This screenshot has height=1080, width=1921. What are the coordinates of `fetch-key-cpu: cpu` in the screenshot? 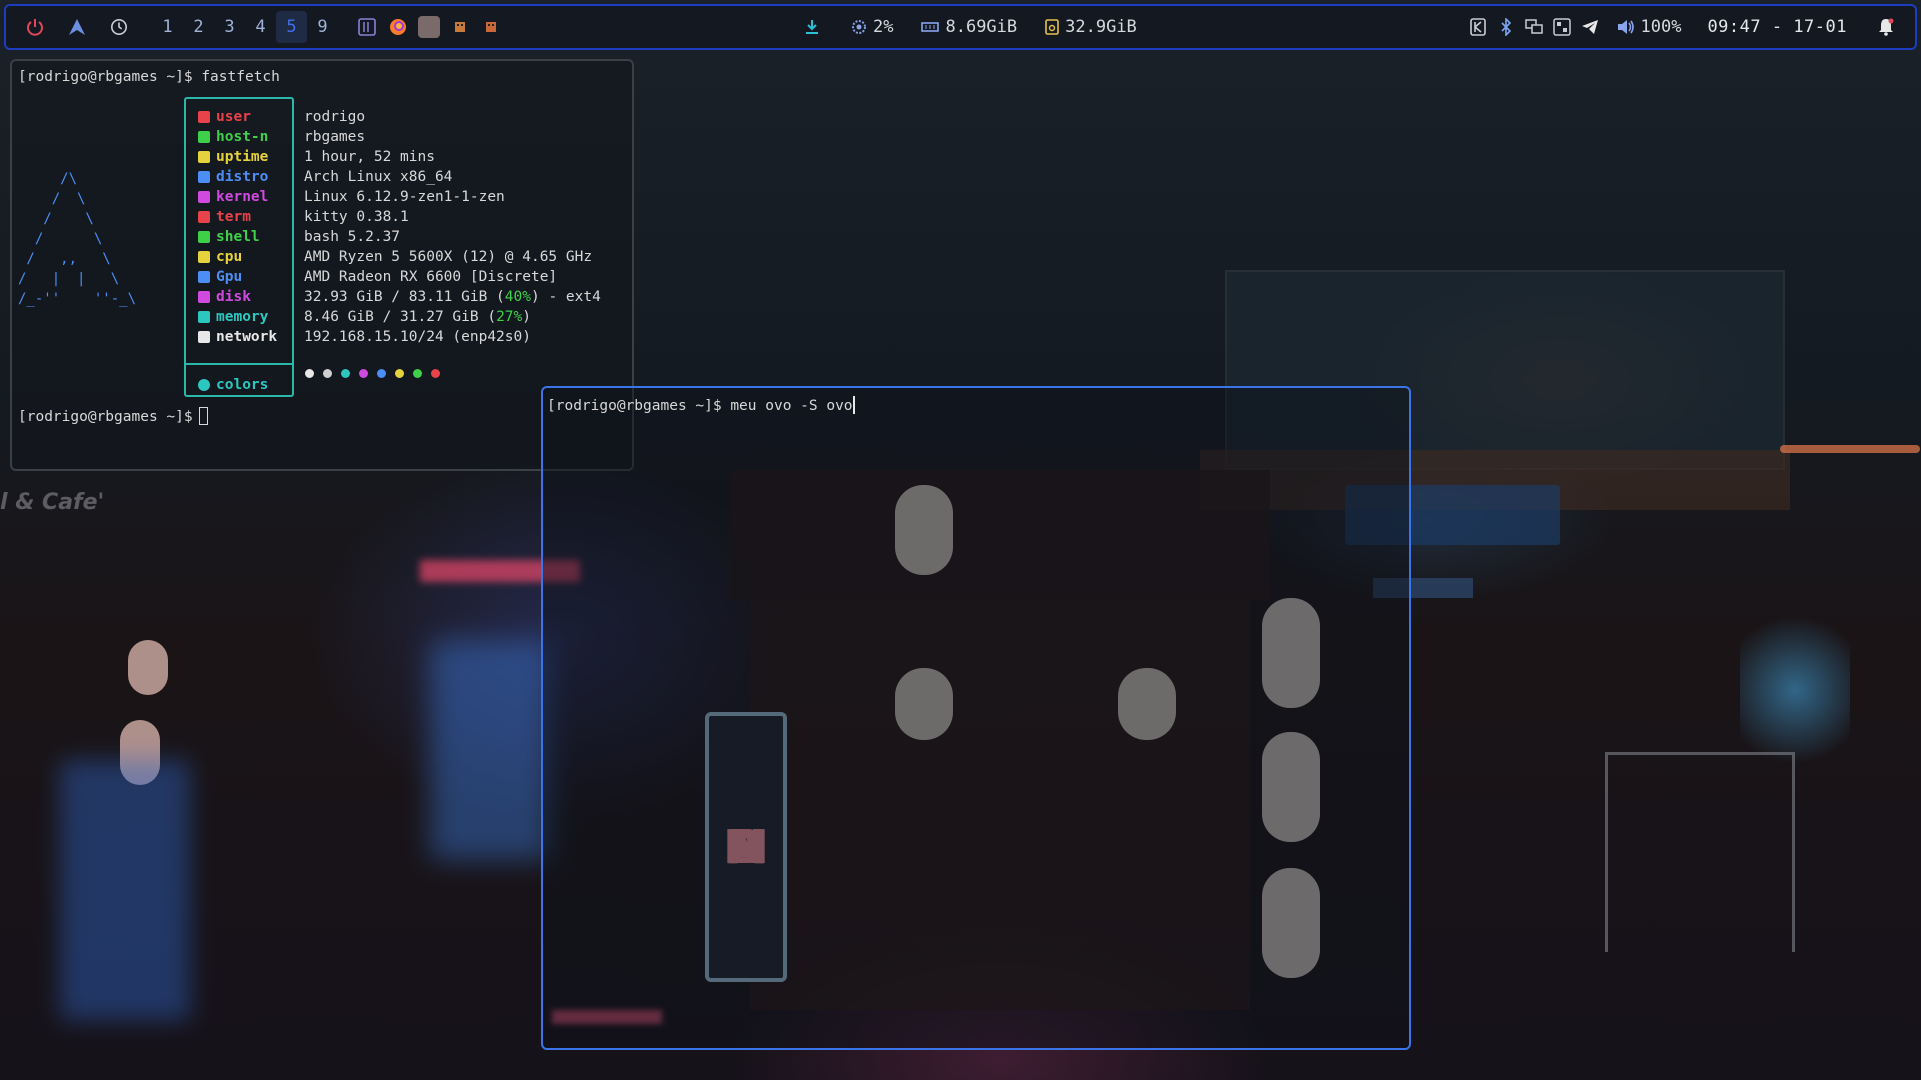 It's located at (220, 257).